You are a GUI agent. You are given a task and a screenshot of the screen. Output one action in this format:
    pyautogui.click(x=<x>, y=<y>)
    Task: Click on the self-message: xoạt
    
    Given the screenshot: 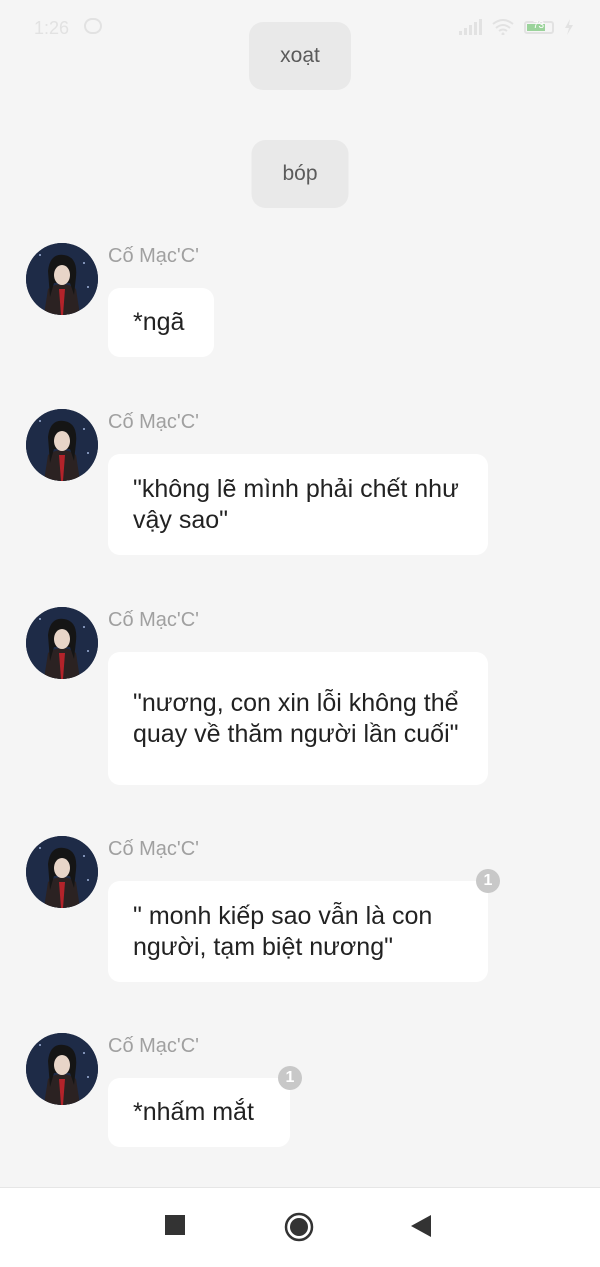 What is the action you would take?
    pyautogui.click(x=300, y=56)
    